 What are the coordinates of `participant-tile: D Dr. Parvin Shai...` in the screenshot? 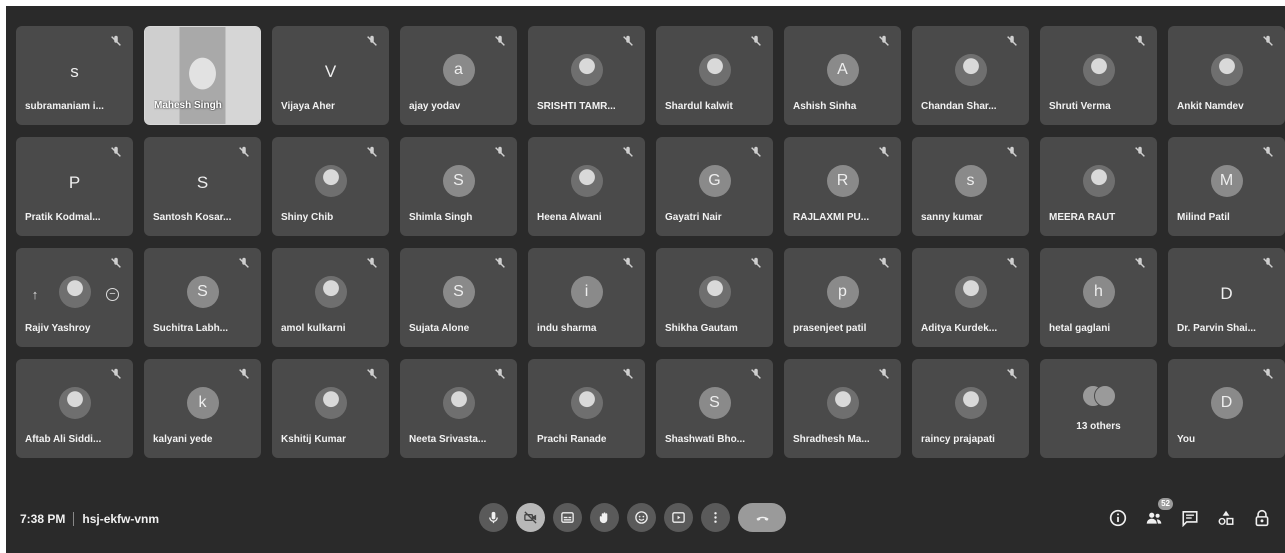 It's located at (1226, 297).